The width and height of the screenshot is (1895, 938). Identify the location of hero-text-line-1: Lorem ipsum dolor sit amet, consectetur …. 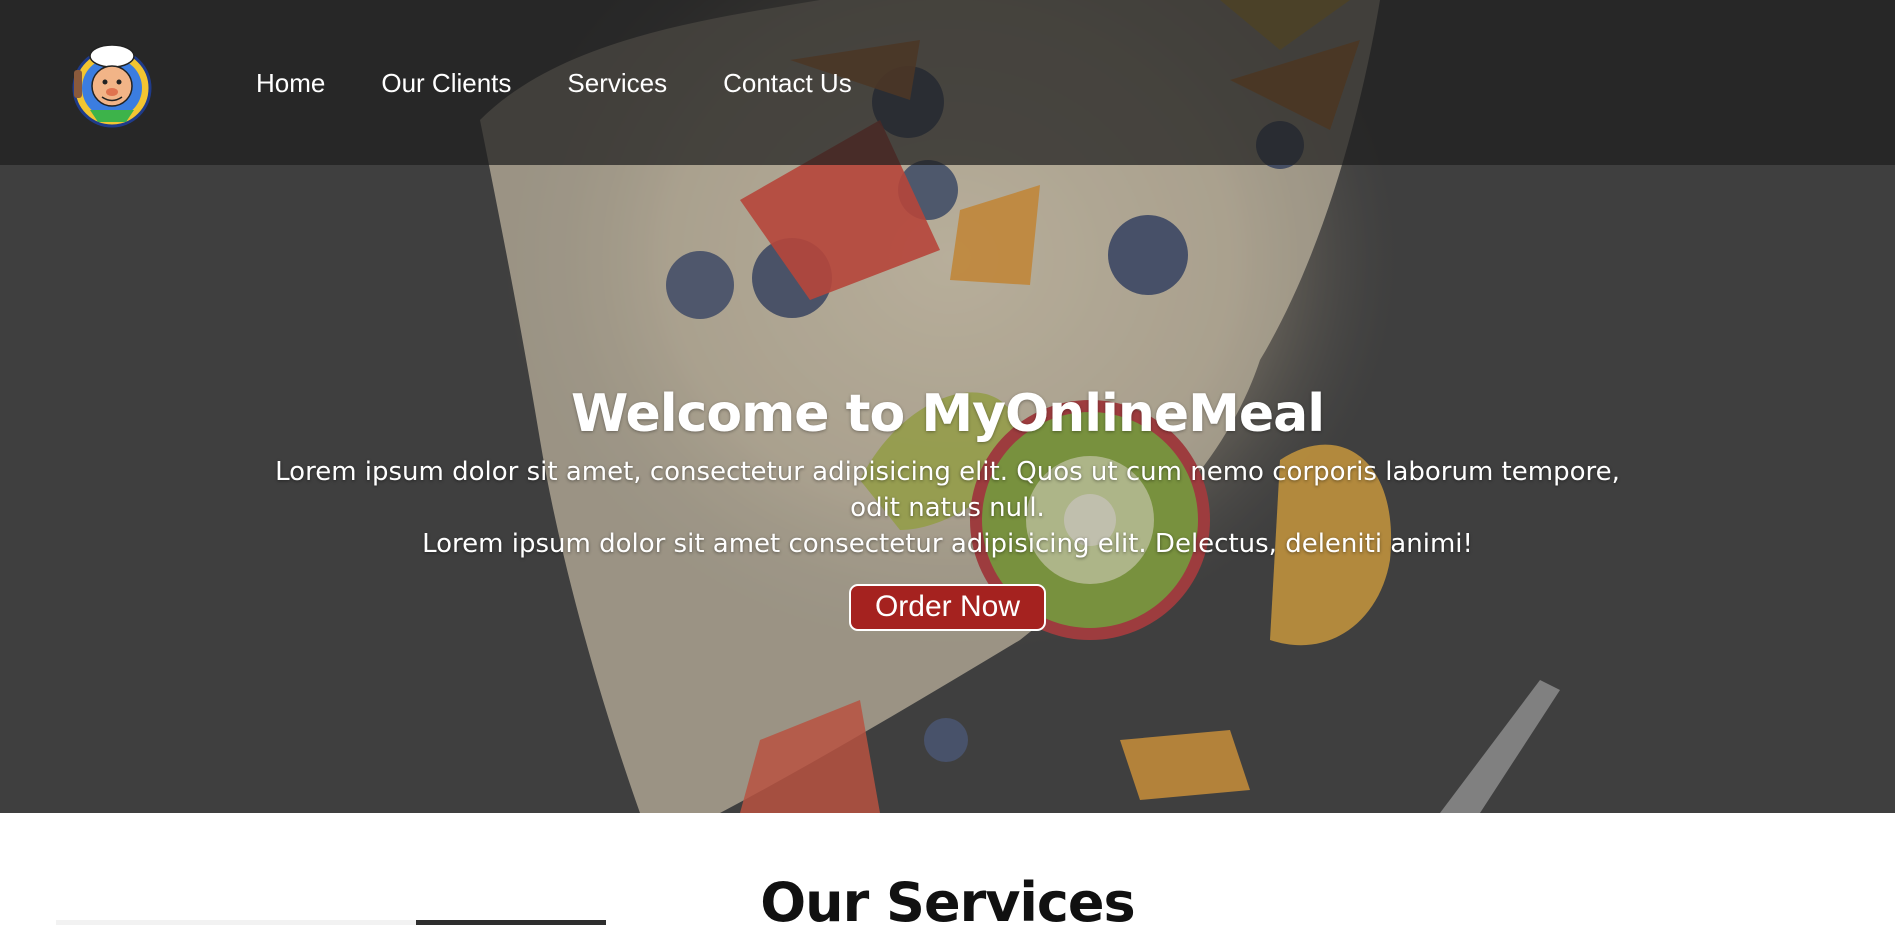
(947, 490).